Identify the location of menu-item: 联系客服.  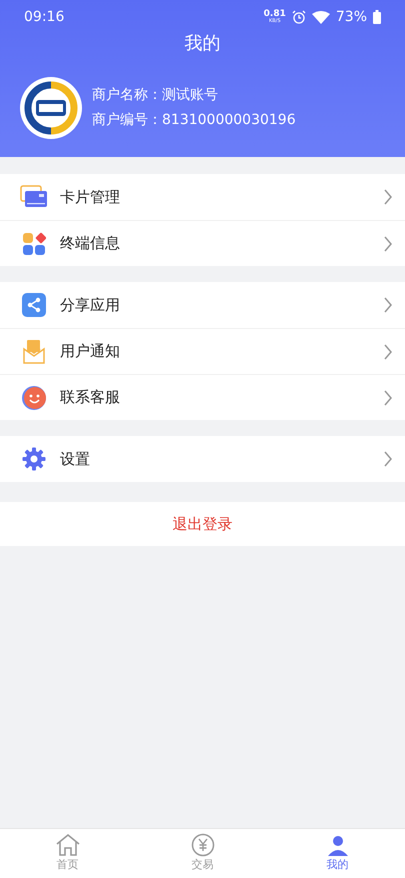
(202, 397).